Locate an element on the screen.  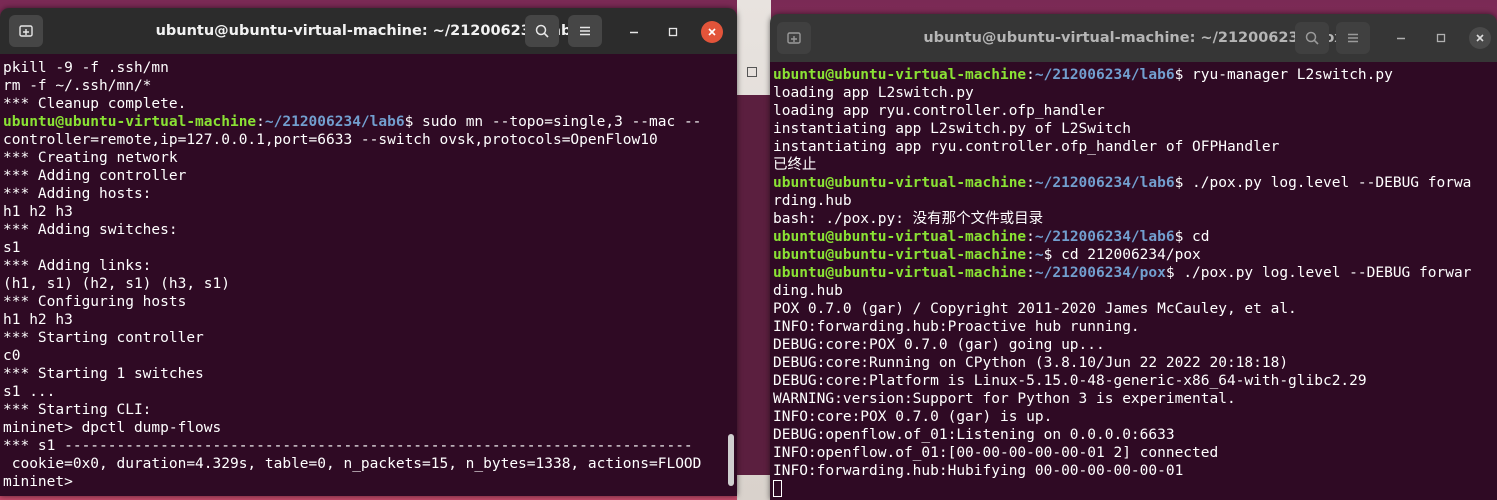
output-text: *** Cleanup complete. is located at coordinates (95, 104).